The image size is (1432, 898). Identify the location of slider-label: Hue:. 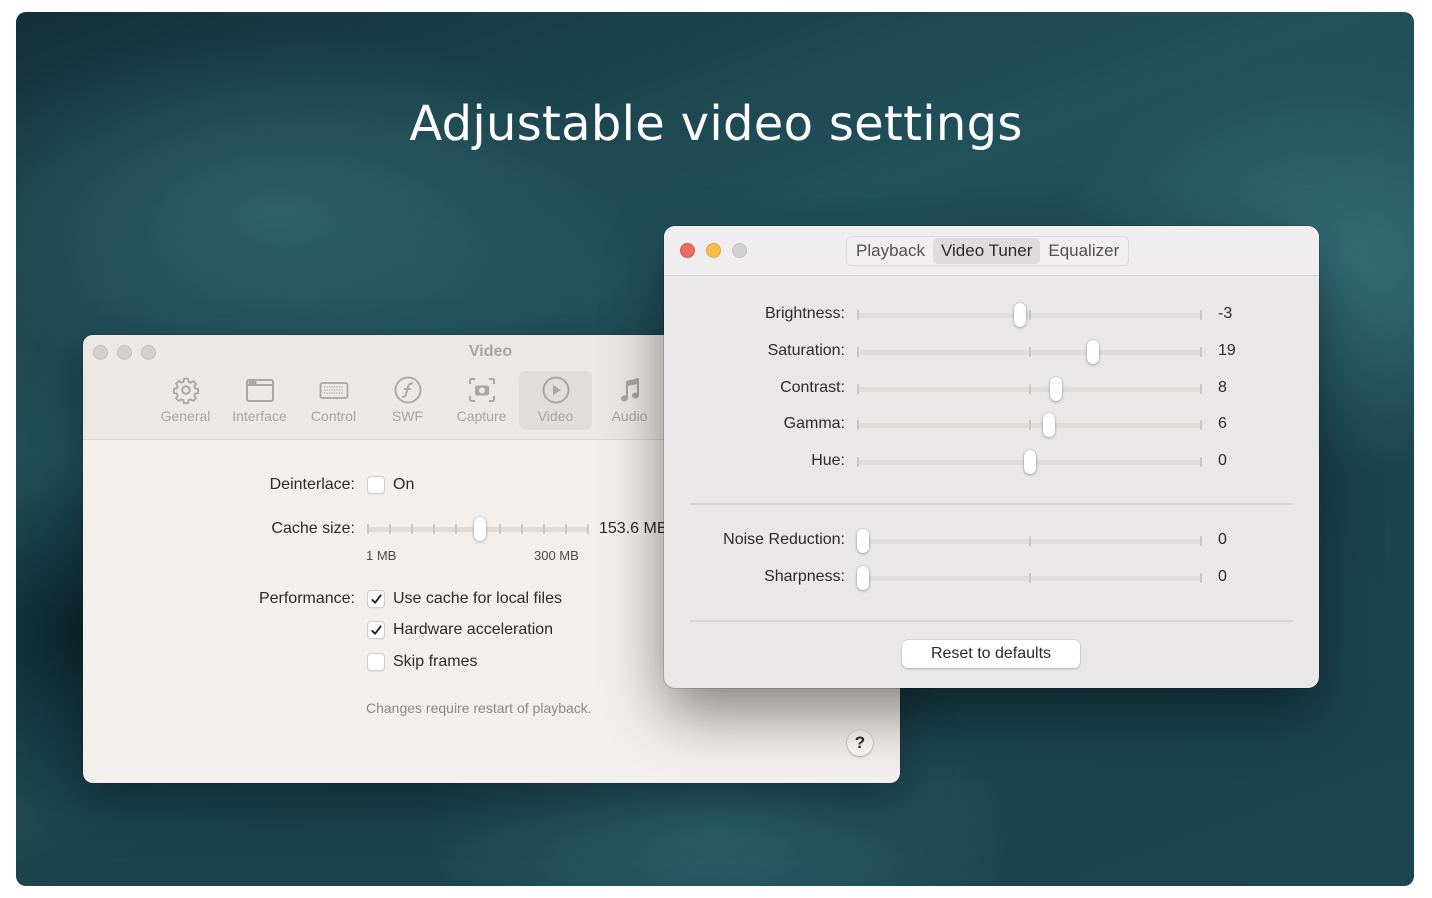
(828, 461).